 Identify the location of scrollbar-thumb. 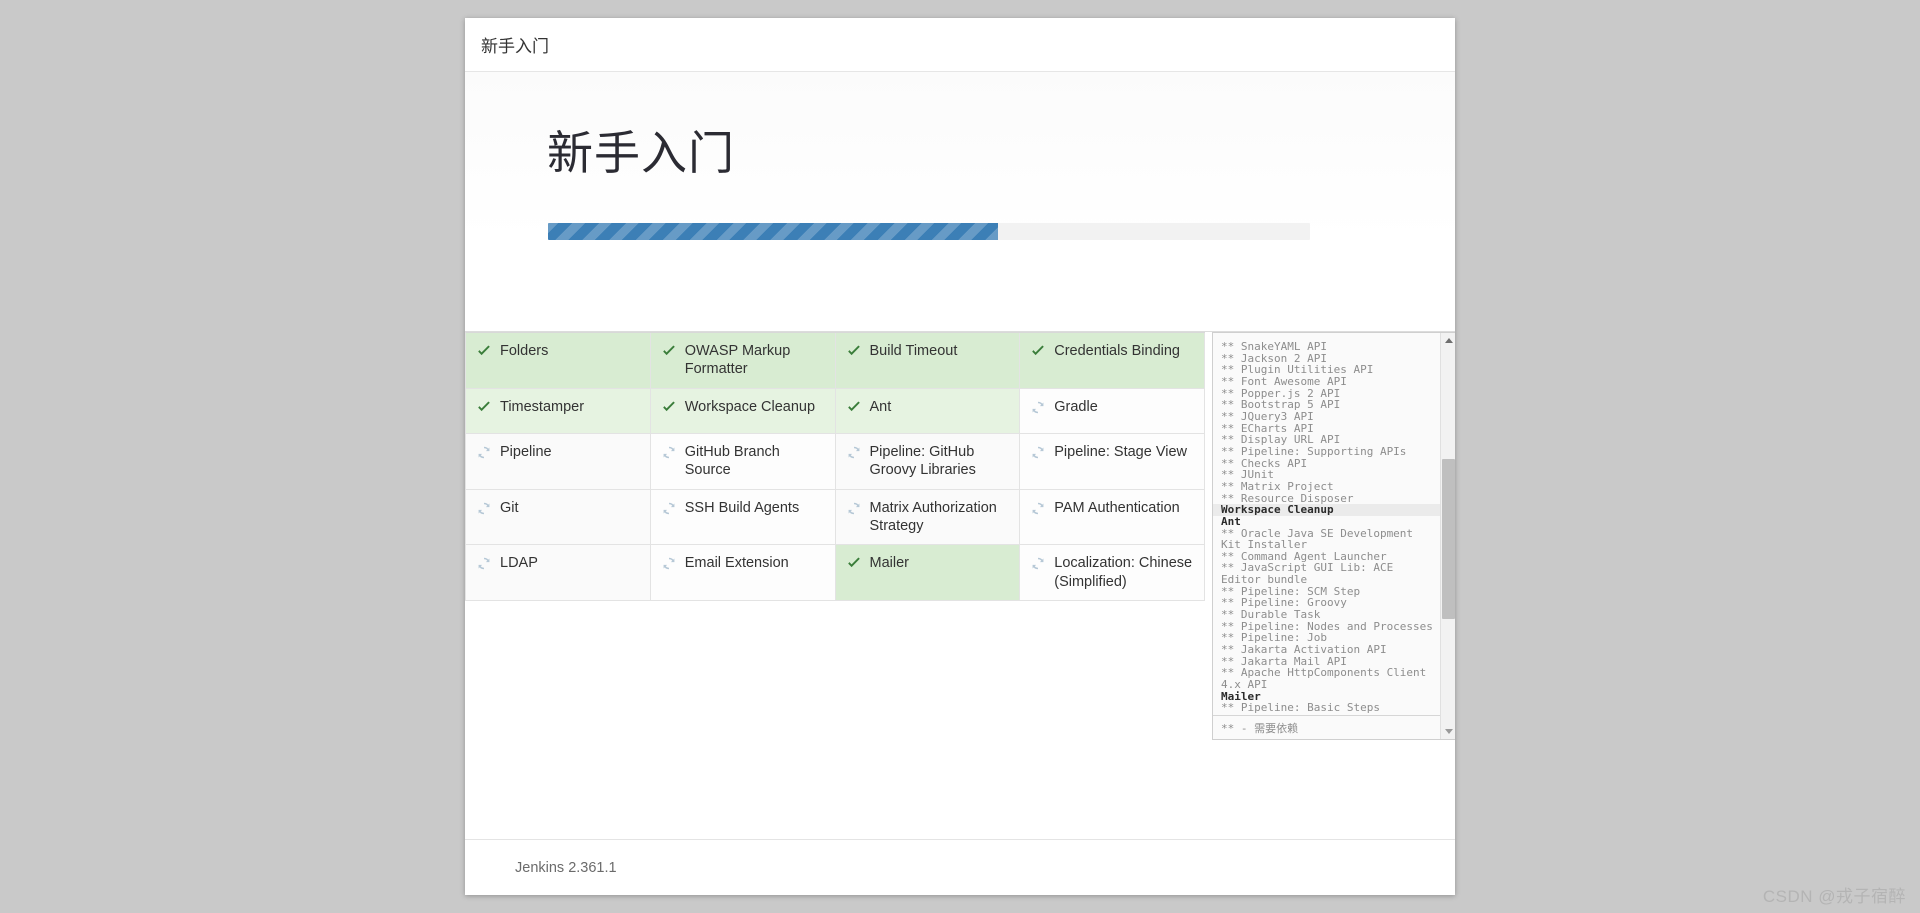
(1448, 539).